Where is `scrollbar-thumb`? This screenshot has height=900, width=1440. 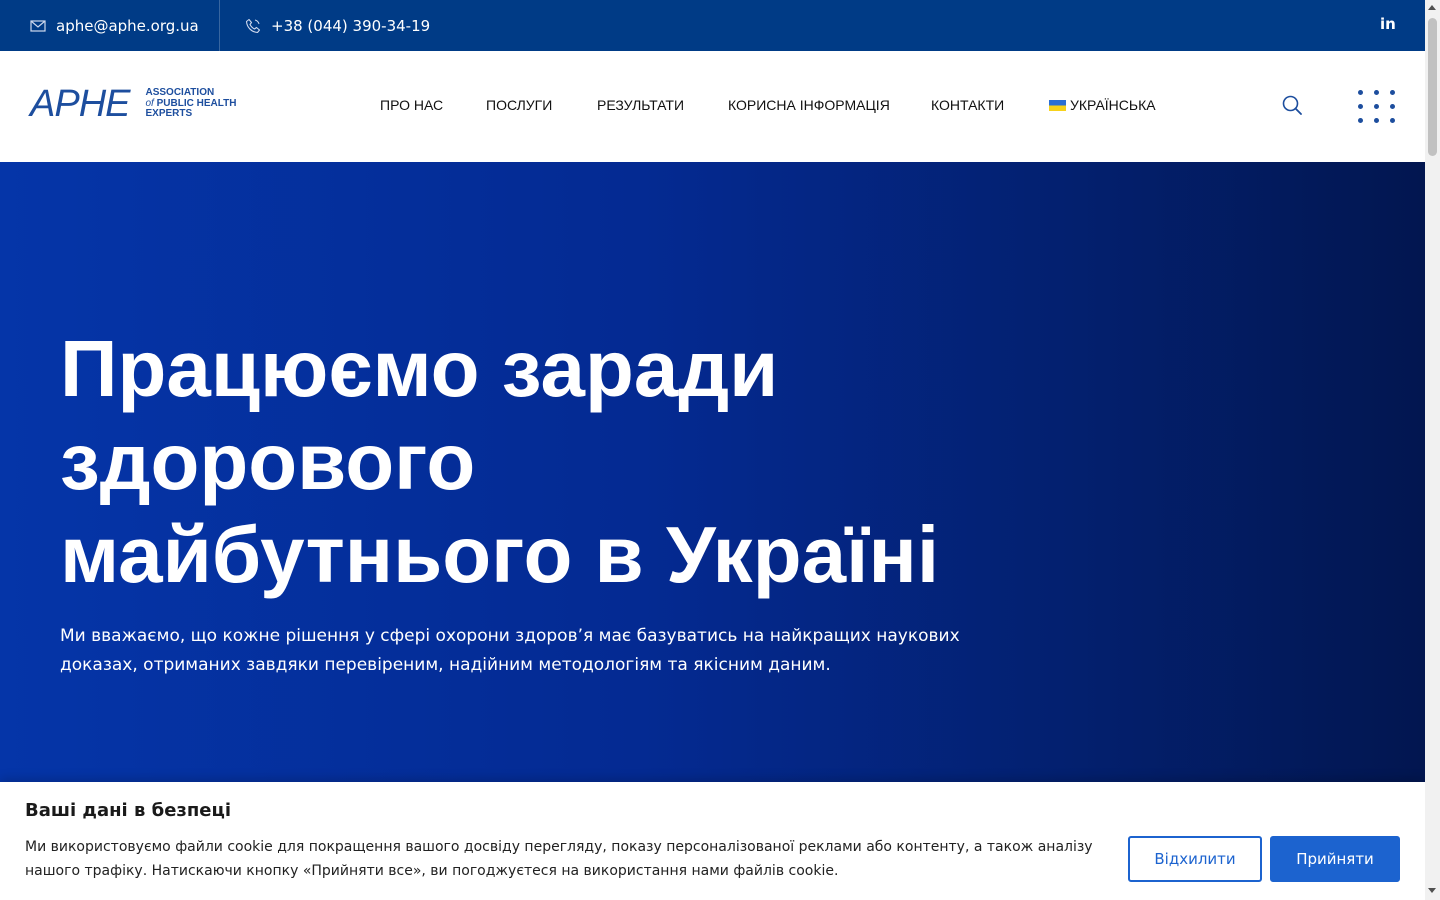
scrollbar-thumb is located at coordinates (1432, 87).